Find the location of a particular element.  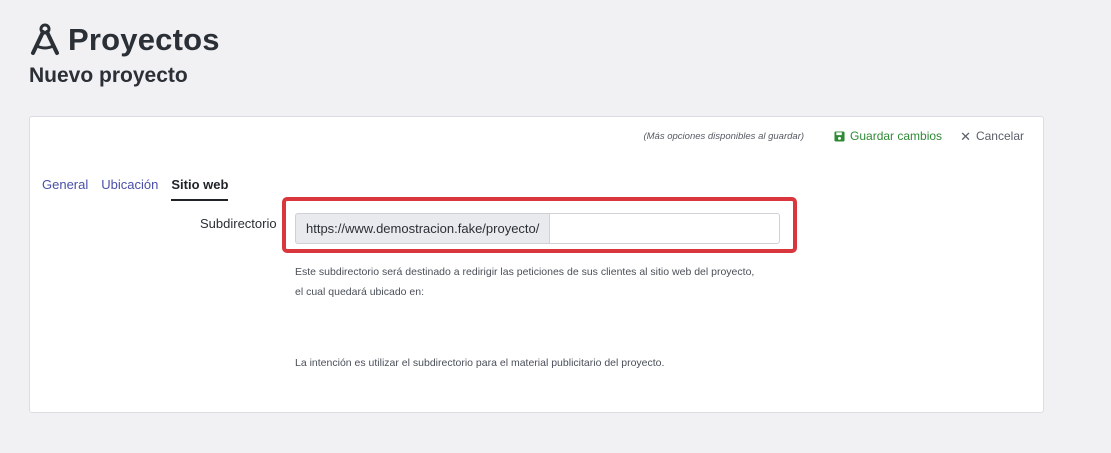

tab-ubicacion: Ubicación is located at coordinates (129, 189).